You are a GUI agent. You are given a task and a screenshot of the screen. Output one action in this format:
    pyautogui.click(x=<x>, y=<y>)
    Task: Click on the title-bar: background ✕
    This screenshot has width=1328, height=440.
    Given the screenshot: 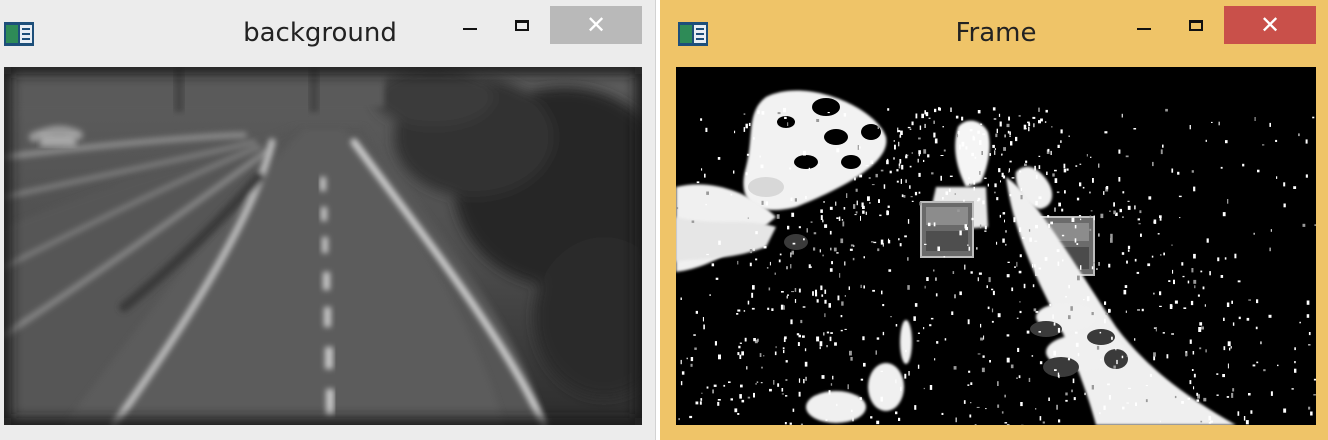 What is the action you would take?
    pyautogui.click(x=327, y=32)
    